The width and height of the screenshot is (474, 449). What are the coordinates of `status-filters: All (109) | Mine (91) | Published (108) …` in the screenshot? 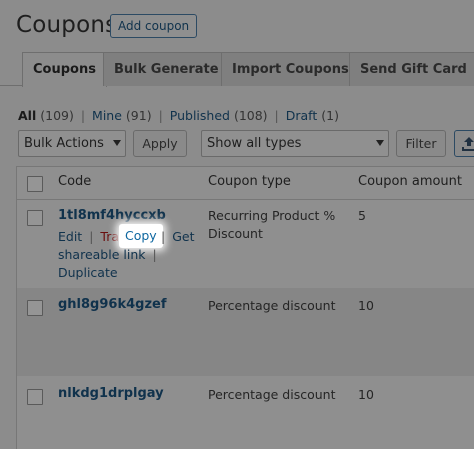 It's located at (178, 115).